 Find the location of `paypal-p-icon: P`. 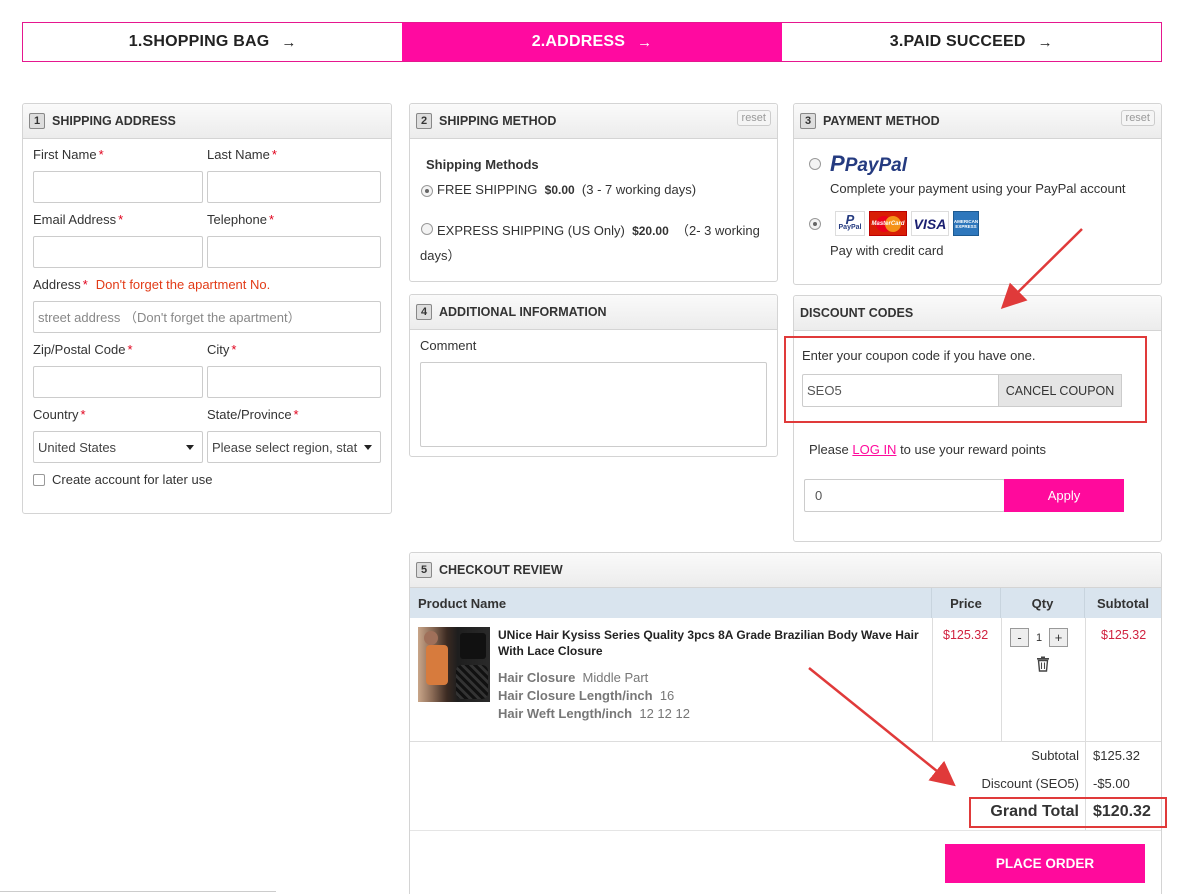

paypal-p-icon: P is located at coordinates (837, 163).